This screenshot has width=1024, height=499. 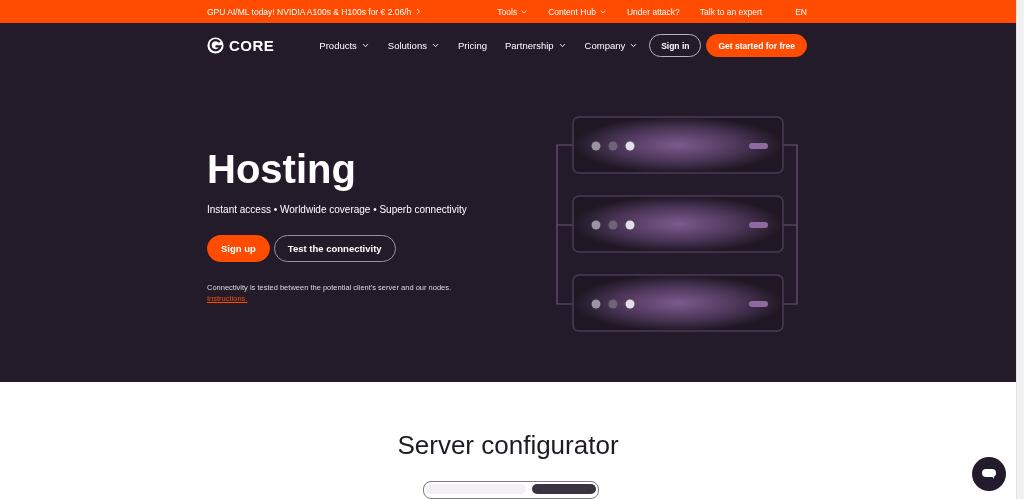 What do you see at coordinates (472, 46) in the screenshot?
I see `nav-item: Pricing` at bounding box center [472, 46].